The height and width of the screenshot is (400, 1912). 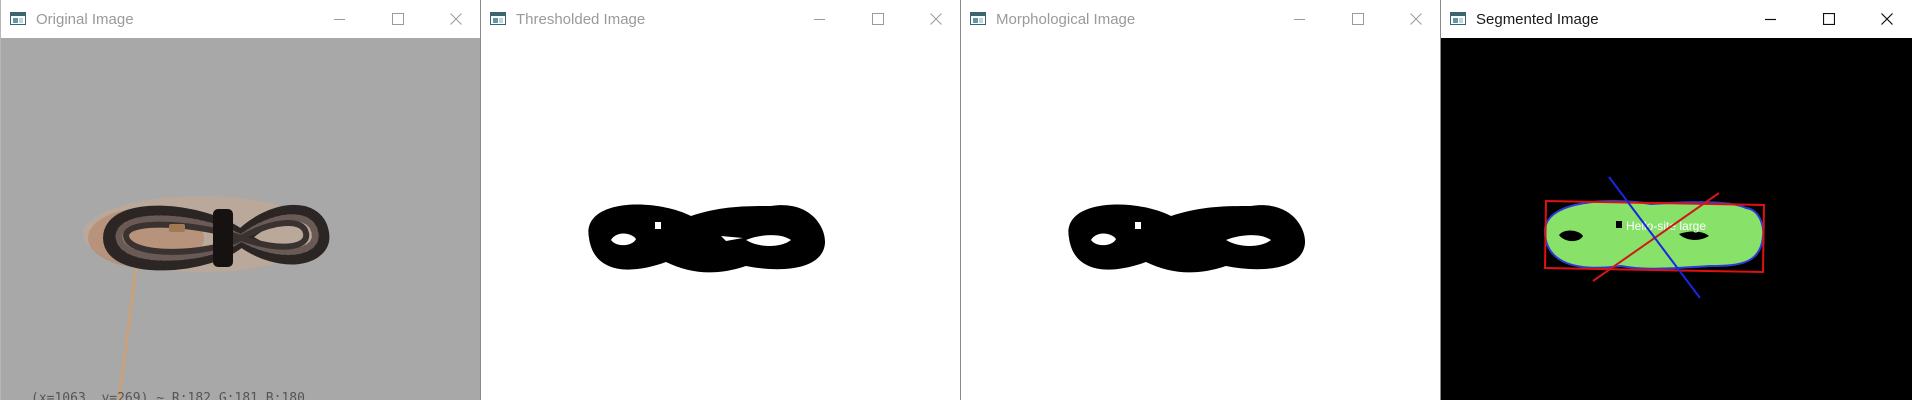 I want to click on window-title: Thresholded Image, so click(x=581, y=19).